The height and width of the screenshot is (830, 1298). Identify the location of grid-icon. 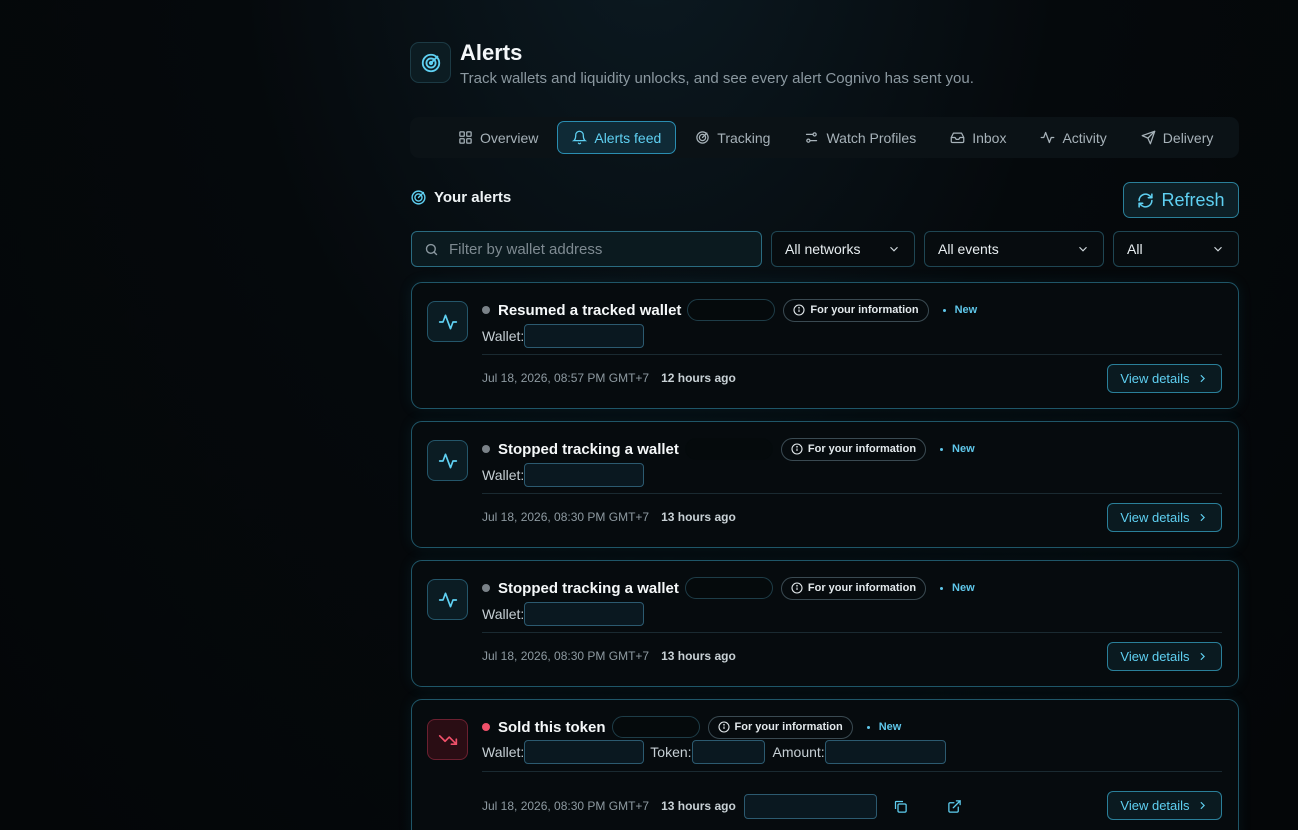
(465, 137).